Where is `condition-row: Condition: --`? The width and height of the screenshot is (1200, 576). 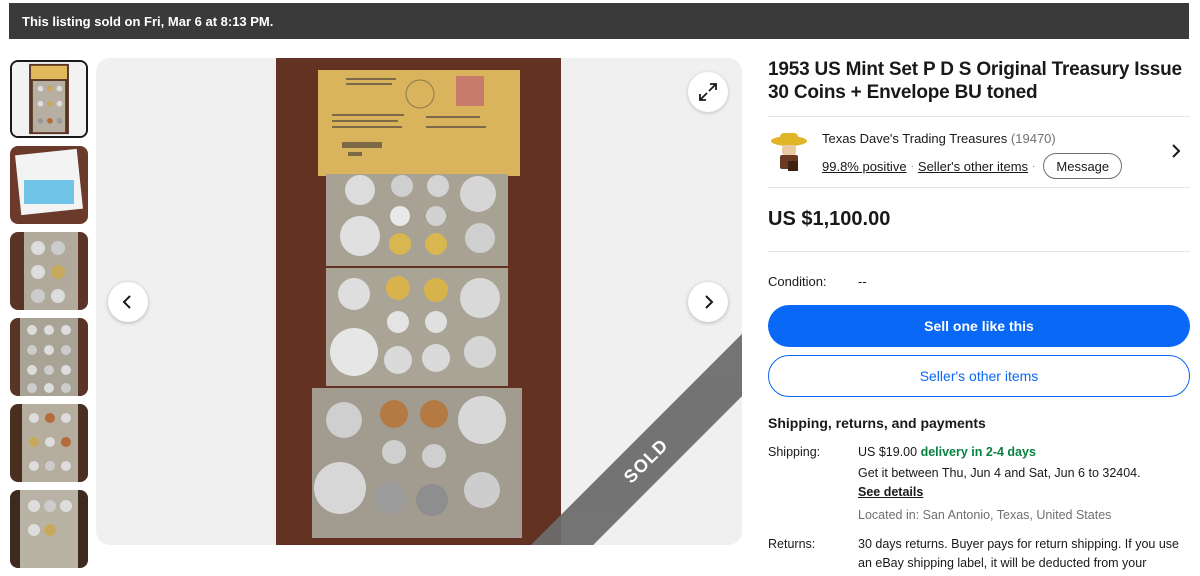 condition-row: Condition: -- is located at coordinates (979, 281).